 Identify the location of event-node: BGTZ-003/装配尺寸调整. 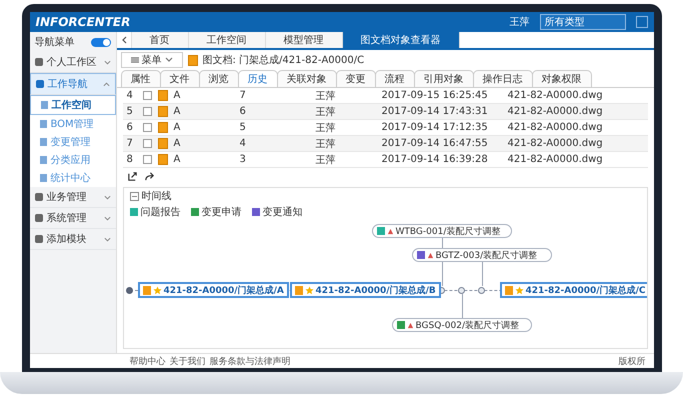
(482, 255).